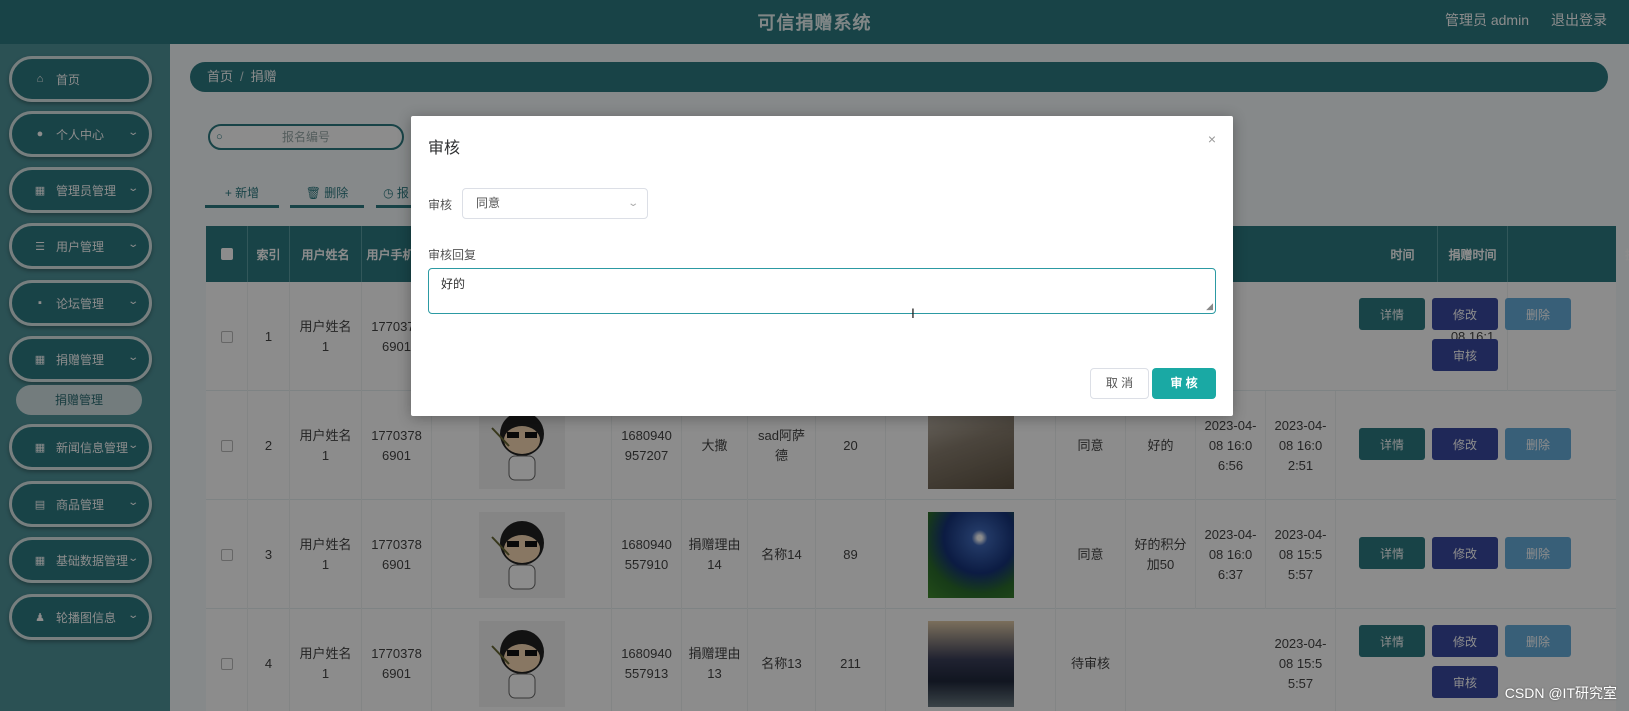 The image size is (1629, 711). What do you see at coordinates (913, 313) in the screenshot?
I see `text-cursor-icon: I` at bounding box center [913, 313].